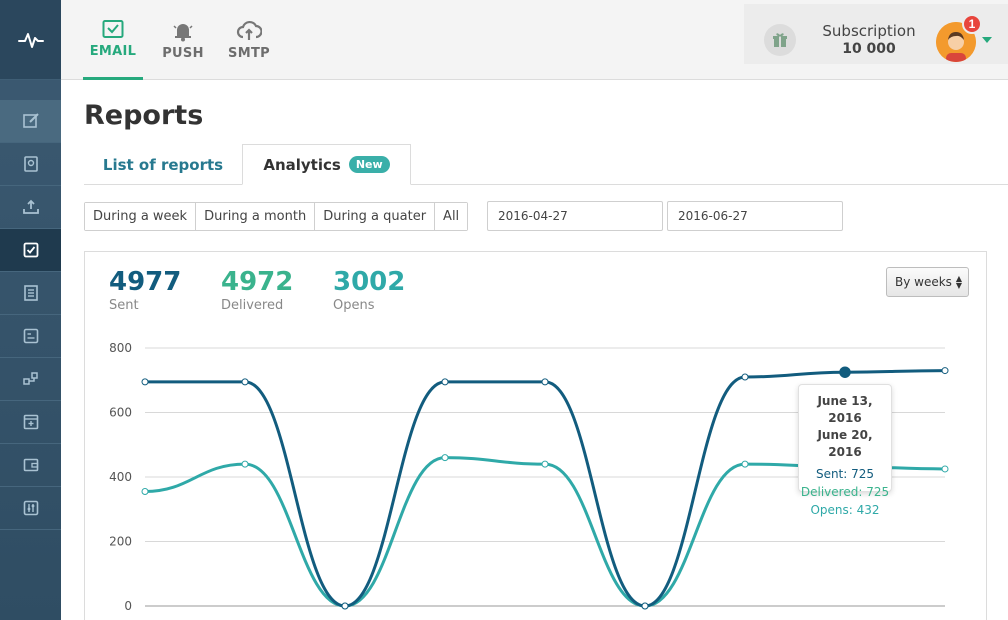  What do you see at coordinates (249, 30) in the screenshot?
I see `cloud-upload-icon` at bounding box center [249, 30].